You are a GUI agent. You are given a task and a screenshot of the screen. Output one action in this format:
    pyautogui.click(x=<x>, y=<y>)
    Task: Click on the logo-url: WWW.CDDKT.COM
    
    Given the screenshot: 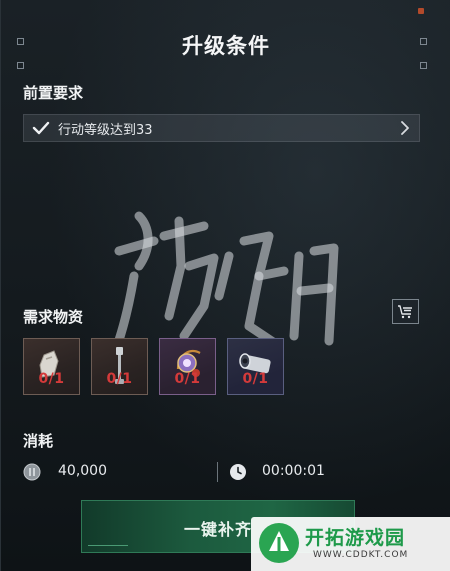 What is the action you would take?
    pyautogui.click(x=361, y=555)
    